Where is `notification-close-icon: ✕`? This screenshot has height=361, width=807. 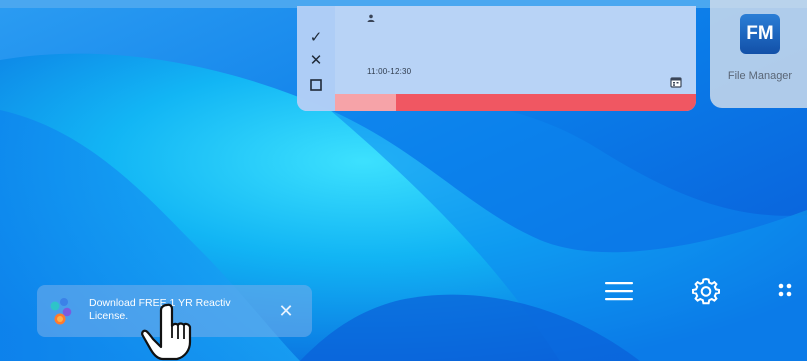 notification-close-icon: ✕ is located at coordinates (286, 311).